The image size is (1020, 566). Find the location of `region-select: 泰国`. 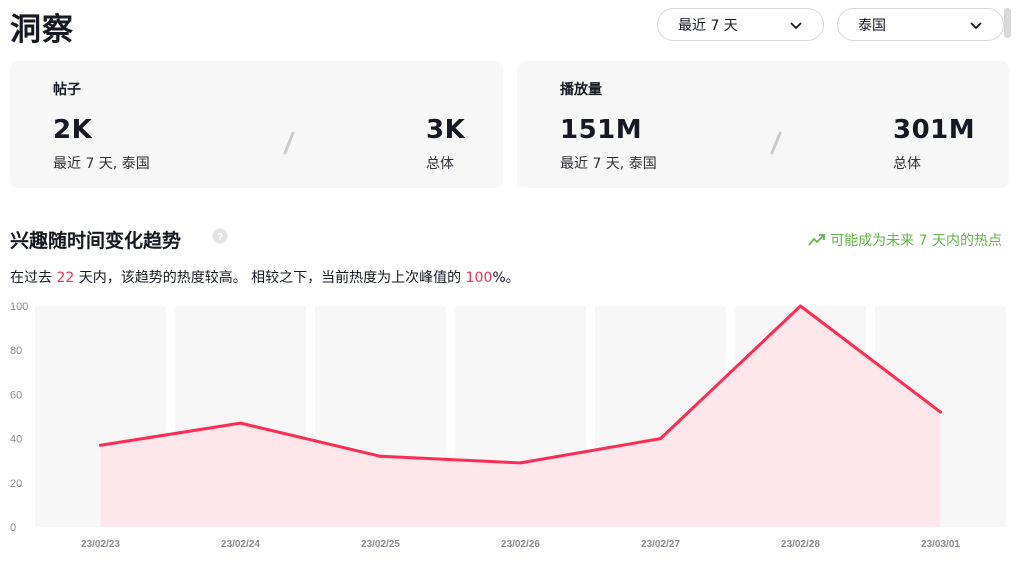

region-select: 泰国 is located at coordinates (920, 24).